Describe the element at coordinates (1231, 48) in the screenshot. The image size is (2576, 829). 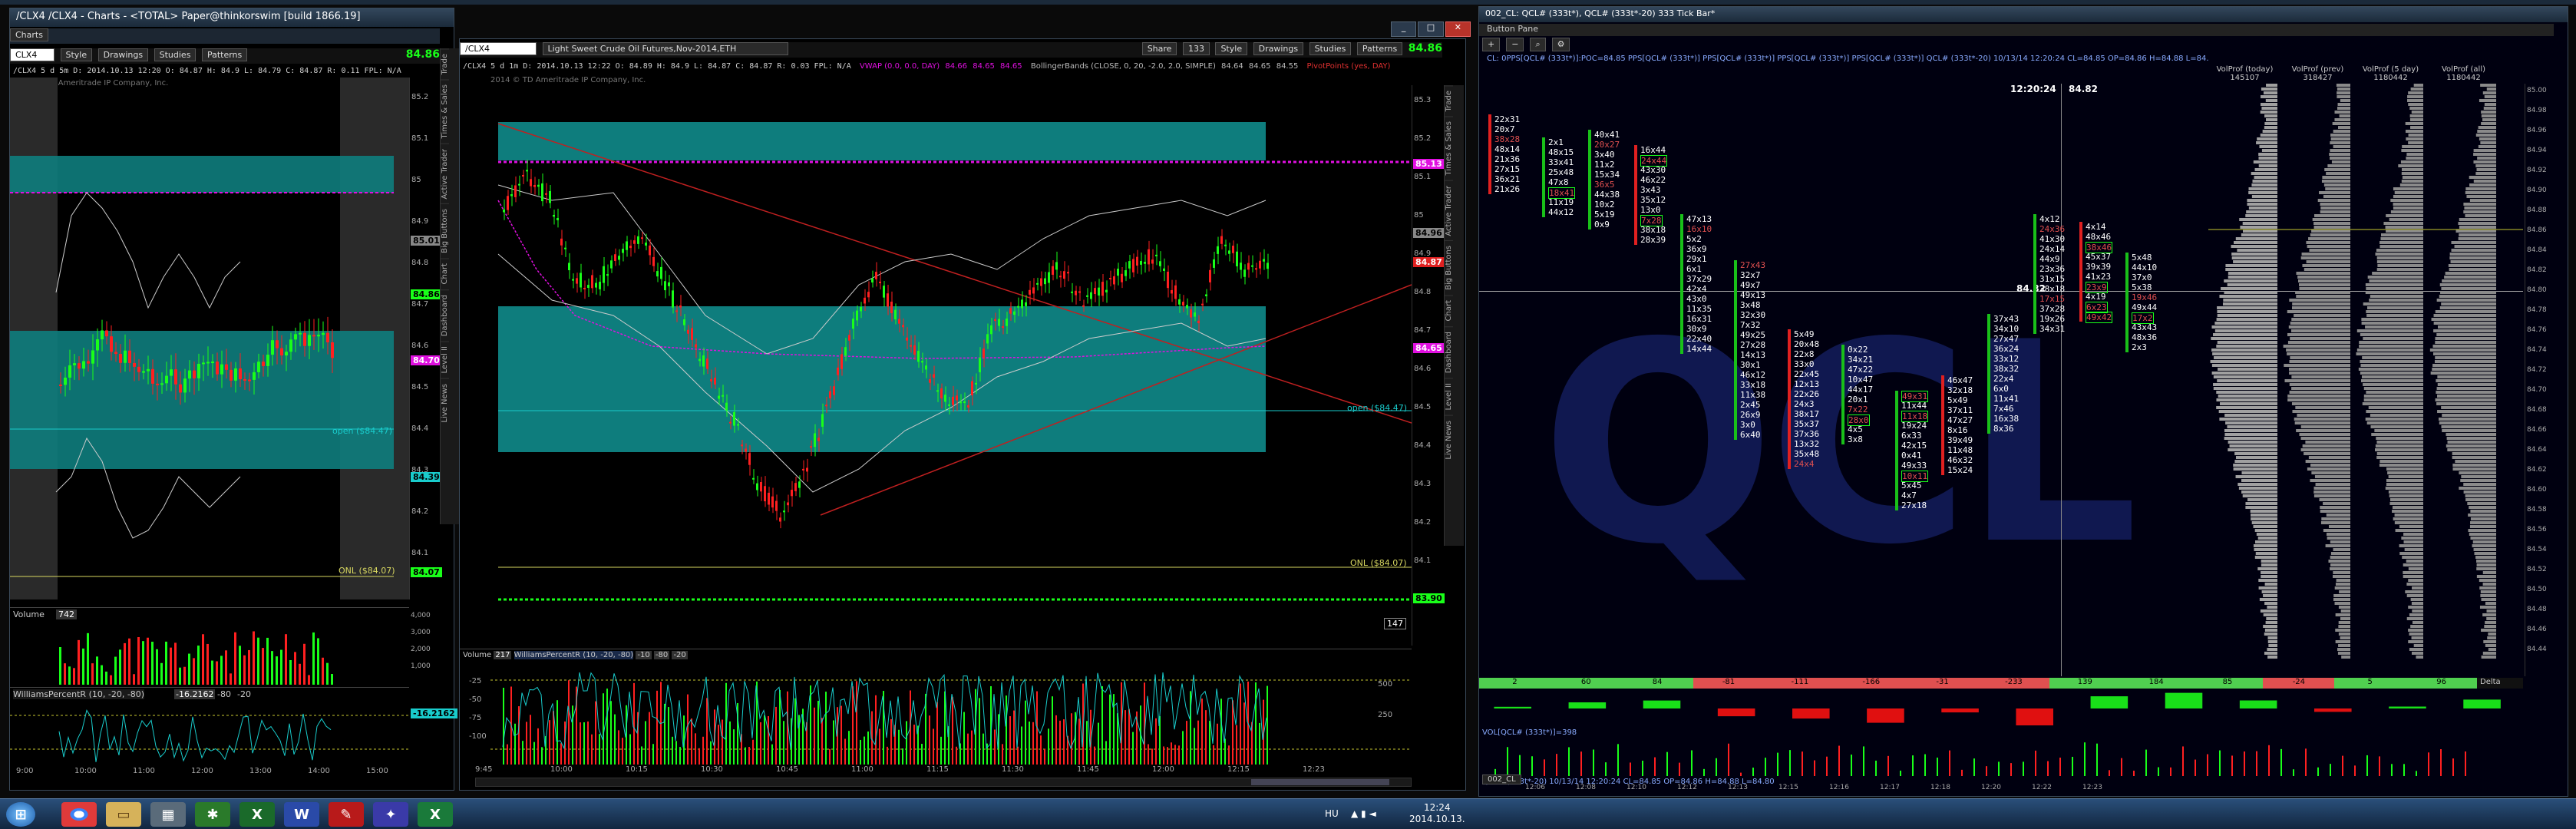
I see `mid-style-button: Style` at that location.